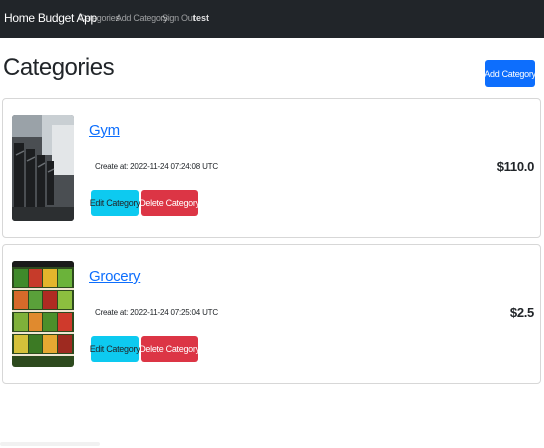 This screenshot has width=544, height=448. I want to click on add-category-button: Add Category, so click(510, 73).